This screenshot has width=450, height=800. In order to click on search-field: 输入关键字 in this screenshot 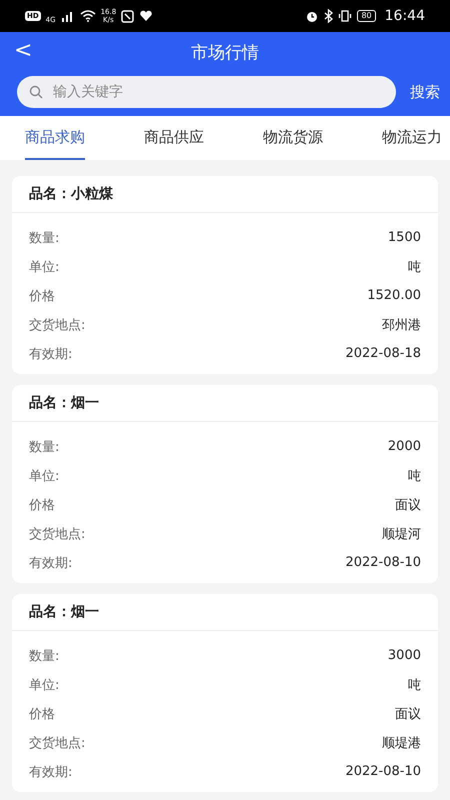, I will do `click(206, 92)`.